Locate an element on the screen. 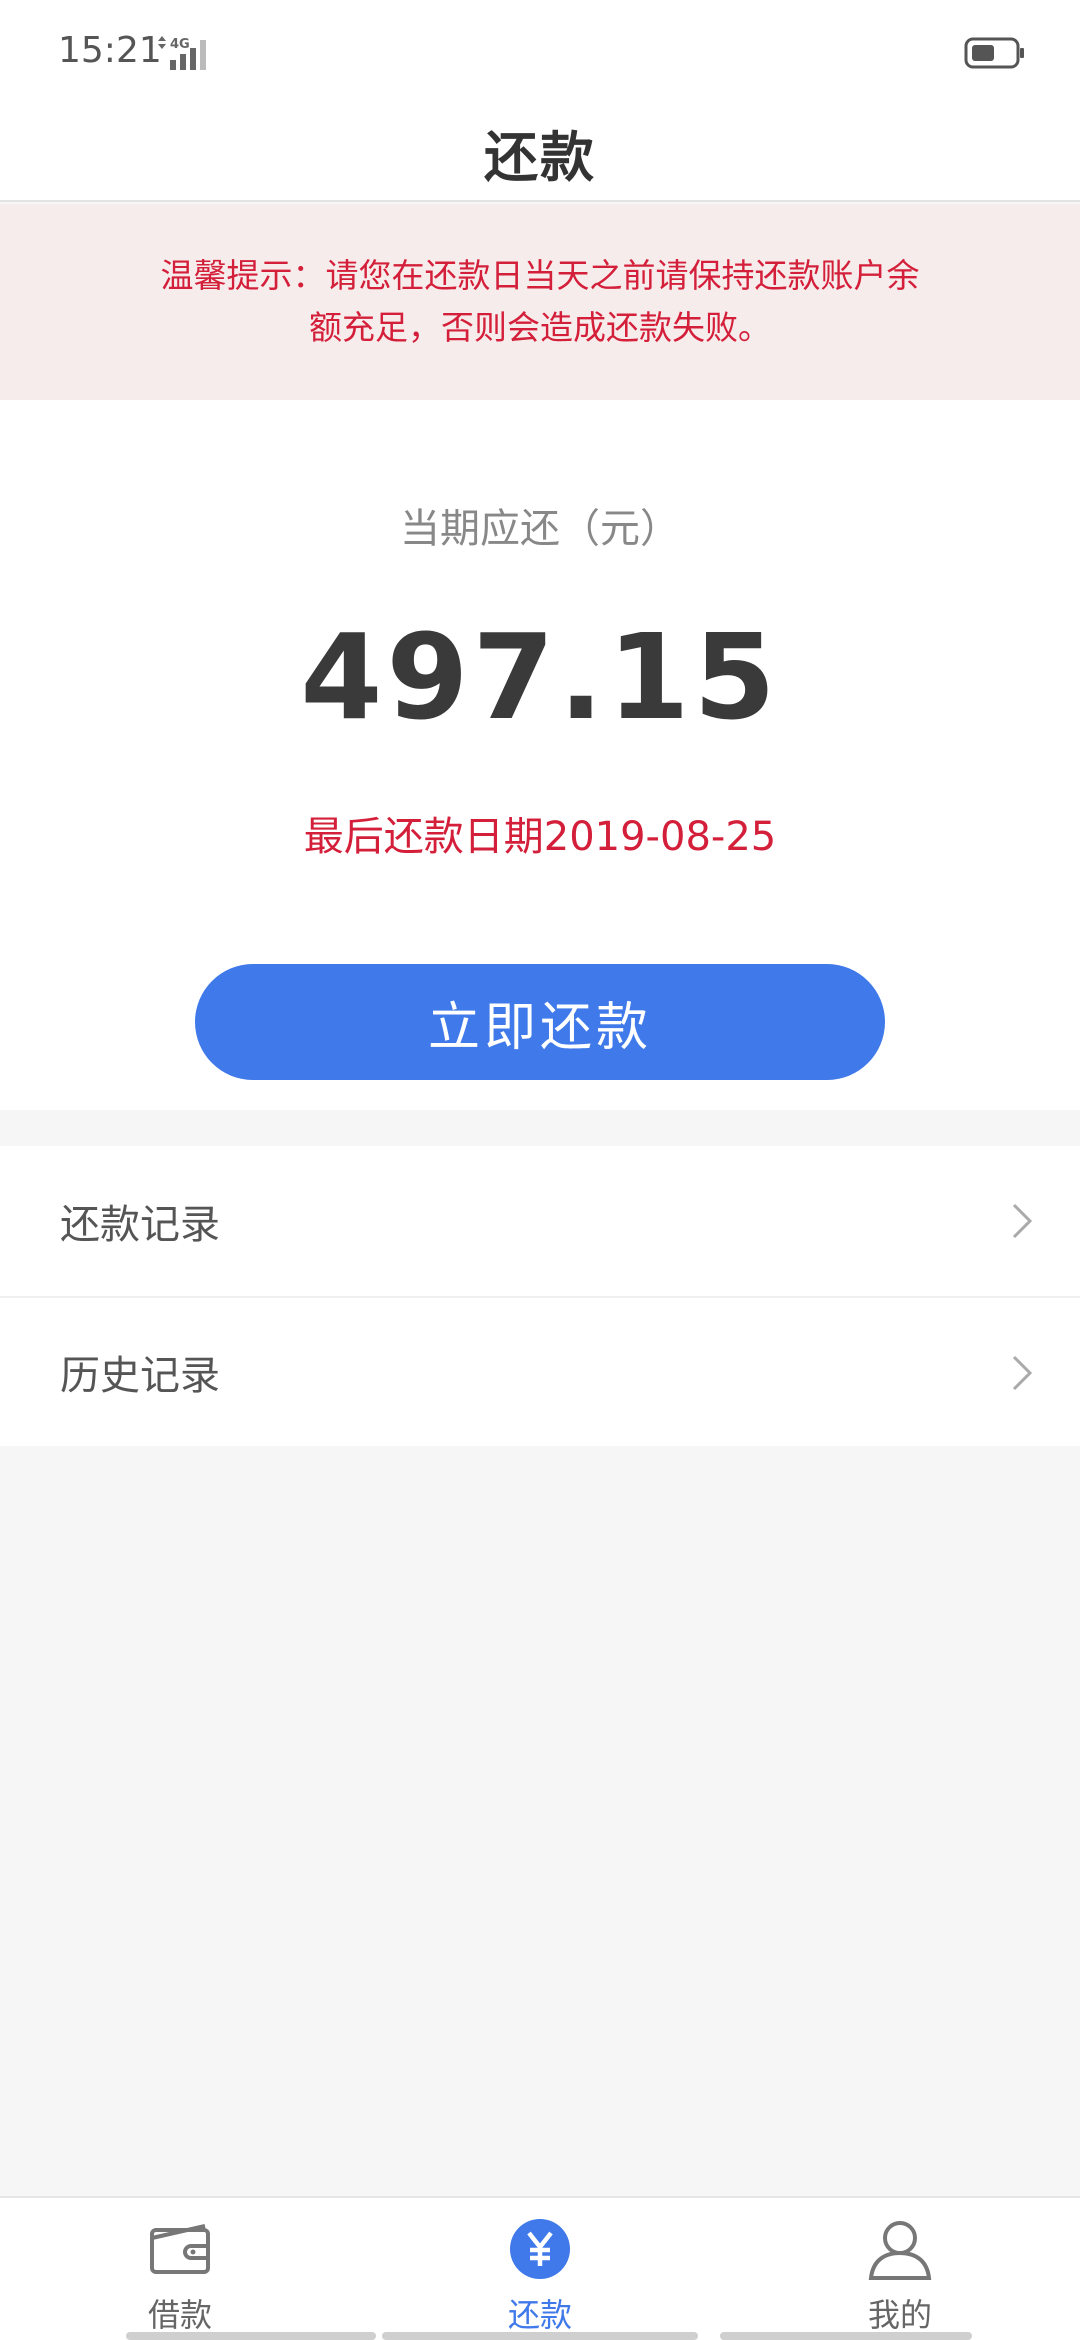 This screenshot has width=1080, height=2340. nav-label: 还款 is located at coordinates (539, 2315).